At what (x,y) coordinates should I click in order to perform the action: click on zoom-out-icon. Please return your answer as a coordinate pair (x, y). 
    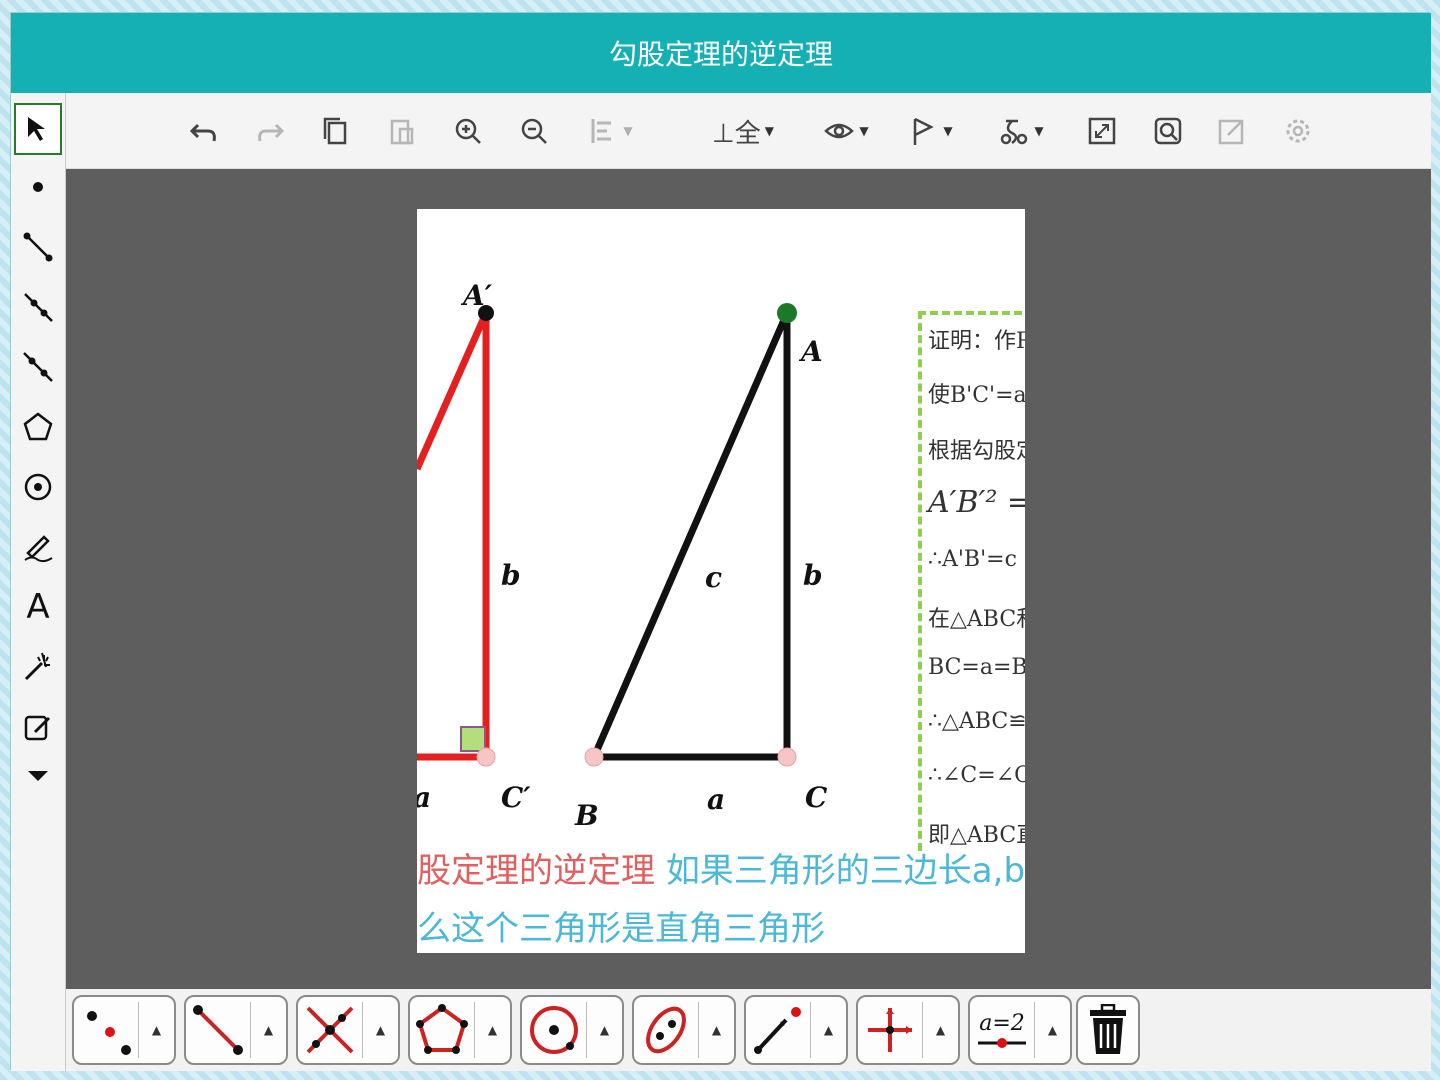
    Looking at the image, I should click on (534, 131).